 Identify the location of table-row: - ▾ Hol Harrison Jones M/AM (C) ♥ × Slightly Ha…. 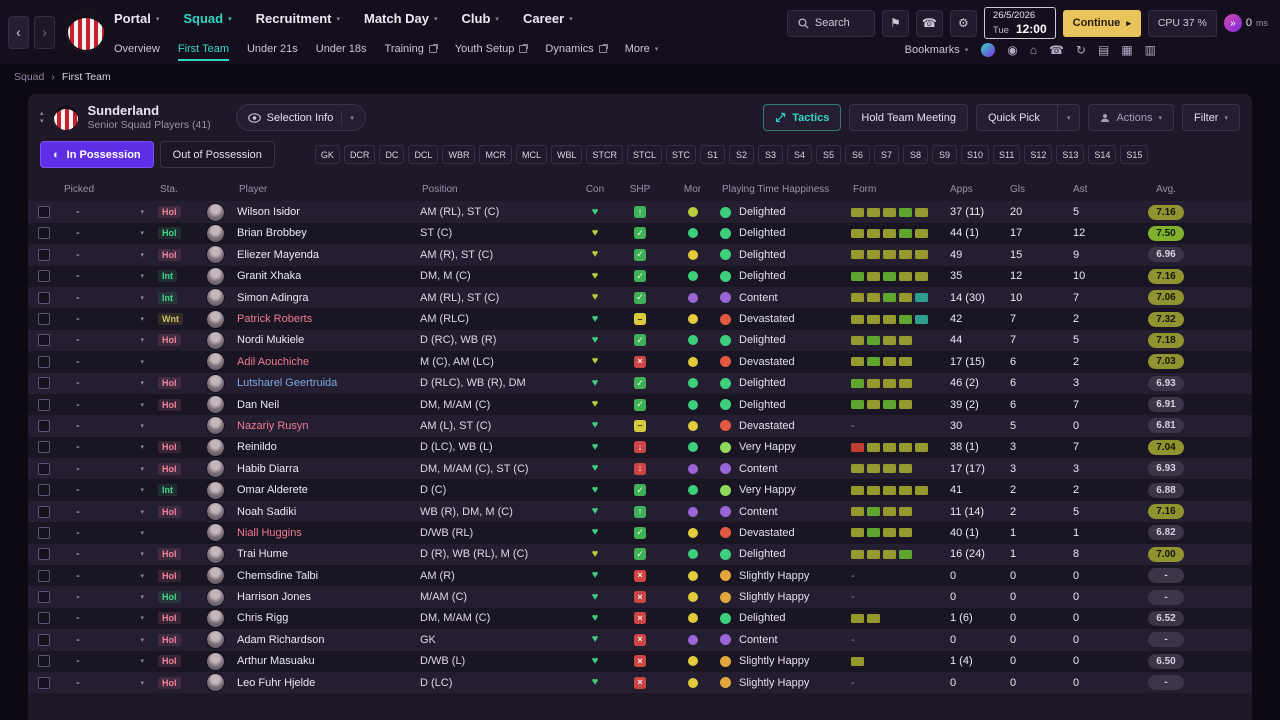
(640, 597).